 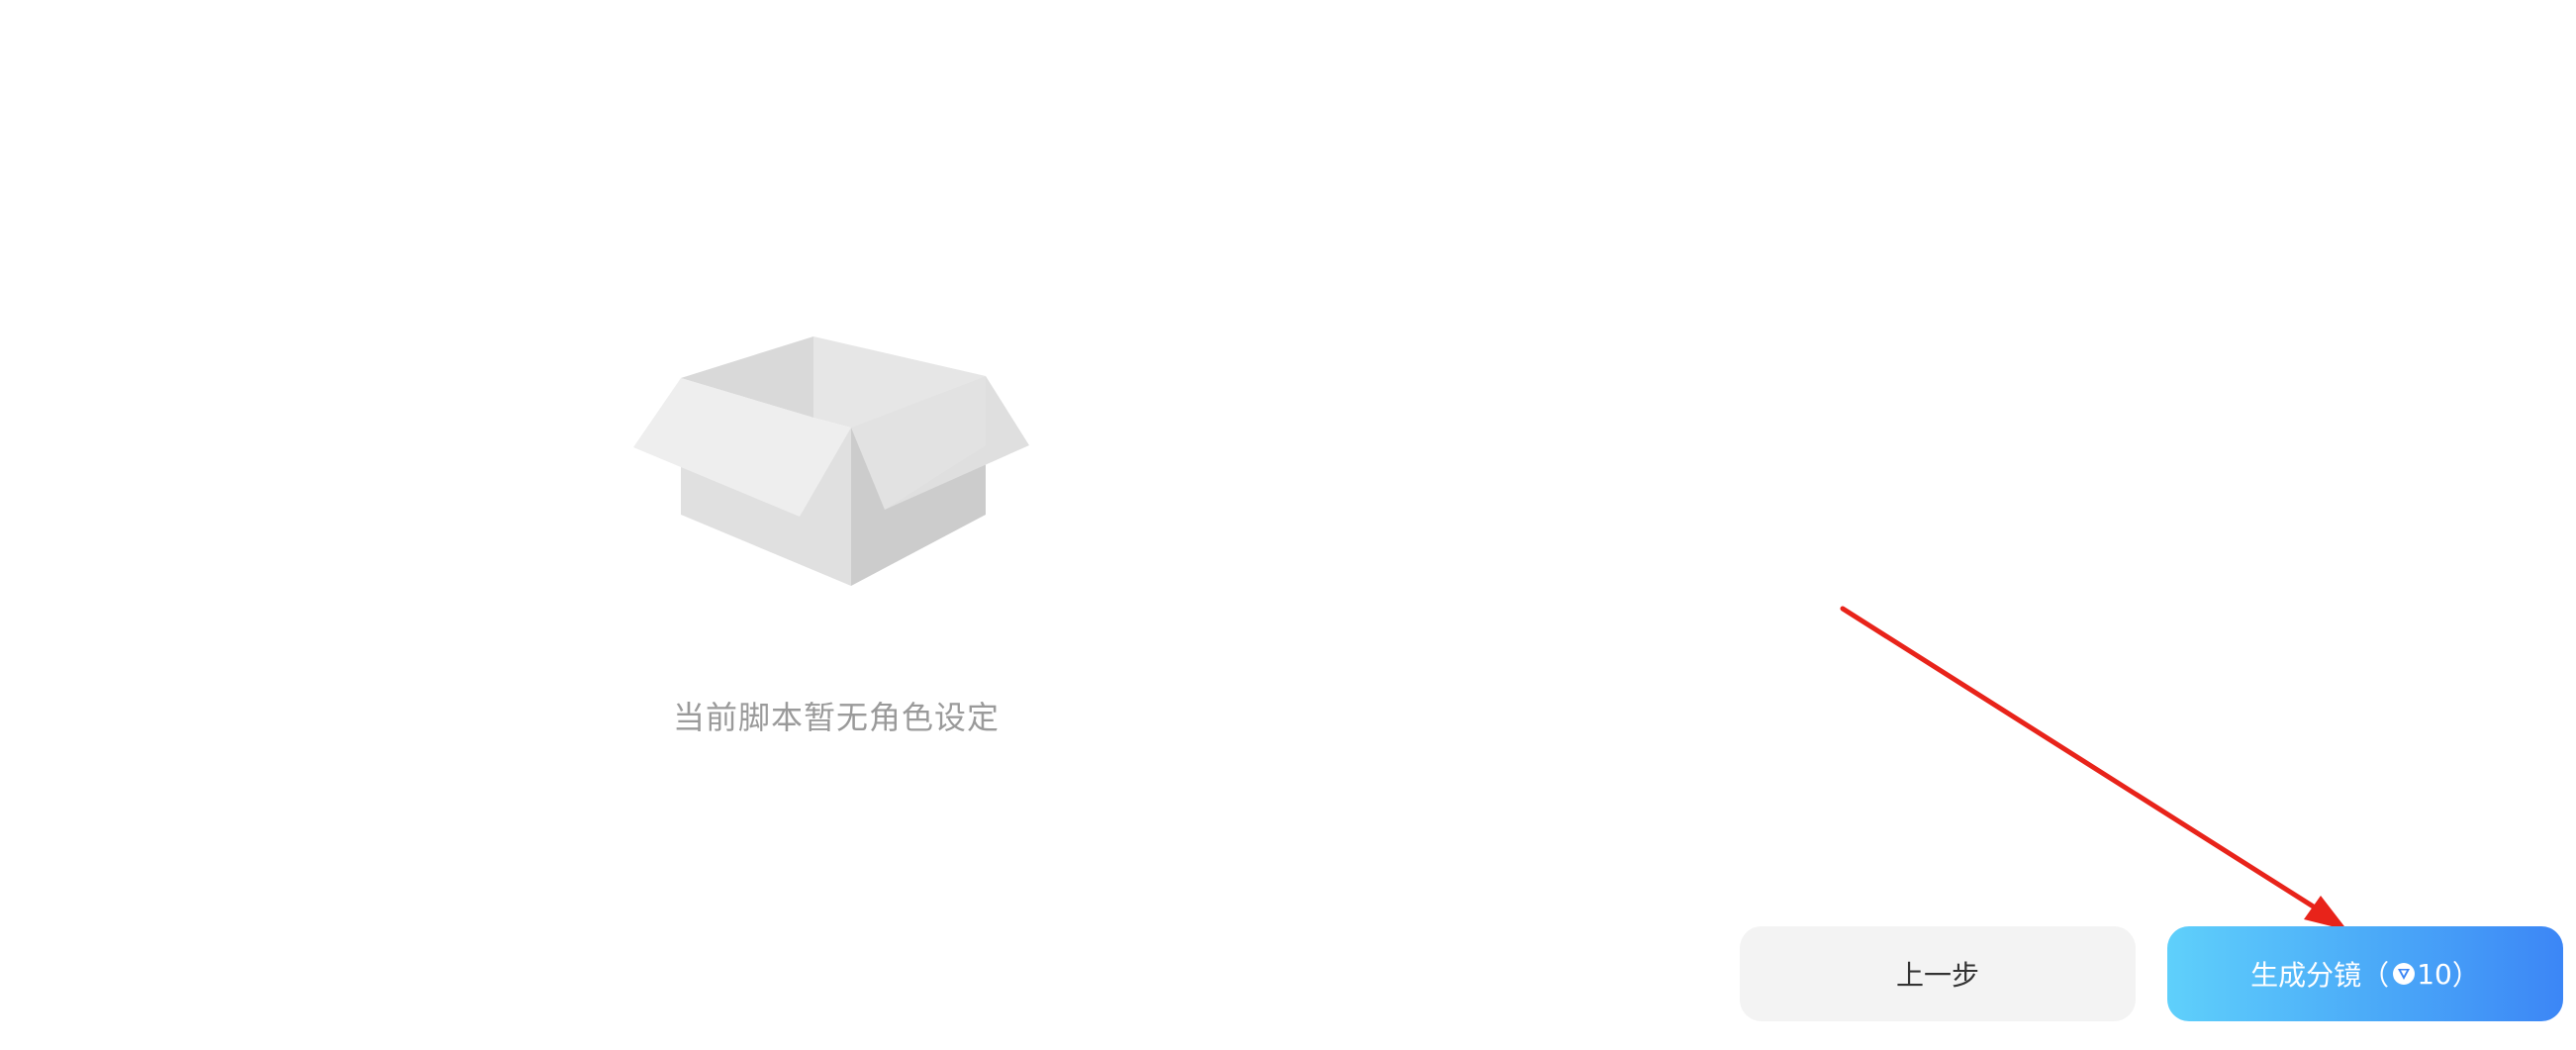 I want to click on previous-step-label: 上一步, so click(x=1937, y=975).